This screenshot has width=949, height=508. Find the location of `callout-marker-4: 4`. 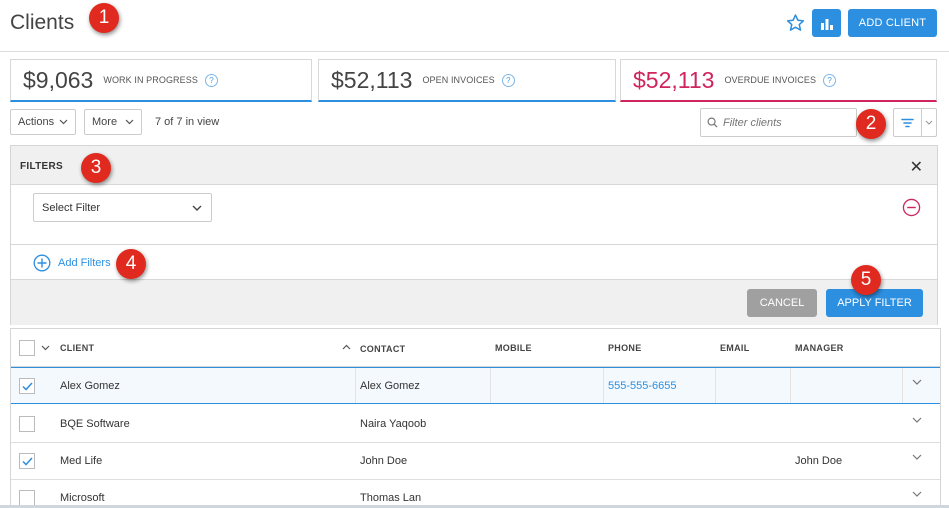

callout-marker-4: 4 is located at coordinates (131, 264).